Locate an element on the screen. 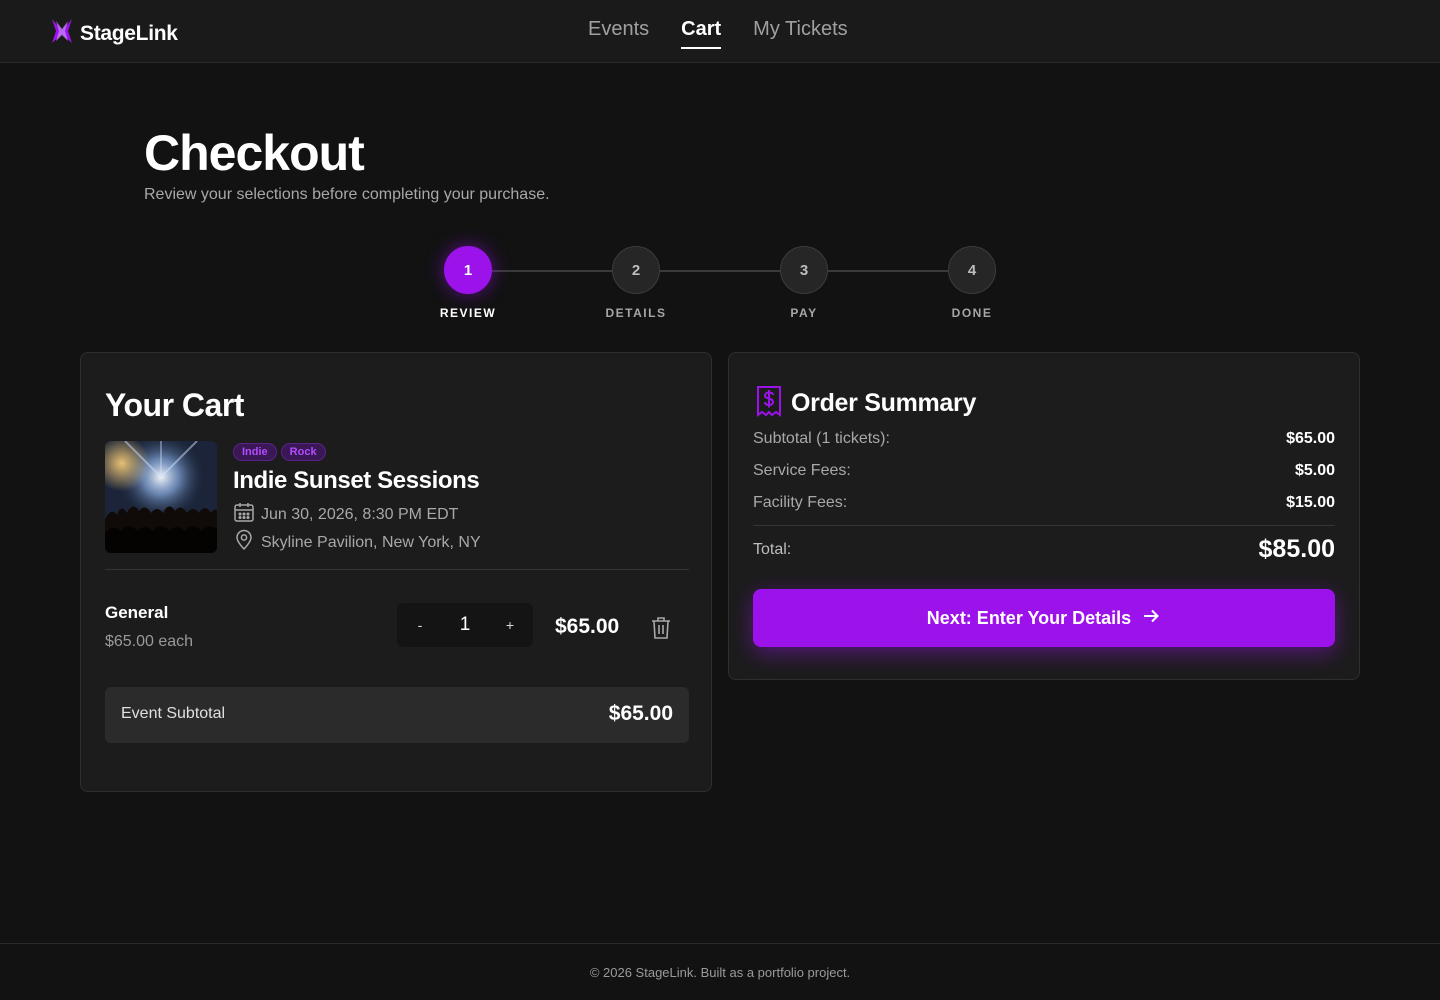  step-pay: 3 PAY is located at coordinates (804, 283).